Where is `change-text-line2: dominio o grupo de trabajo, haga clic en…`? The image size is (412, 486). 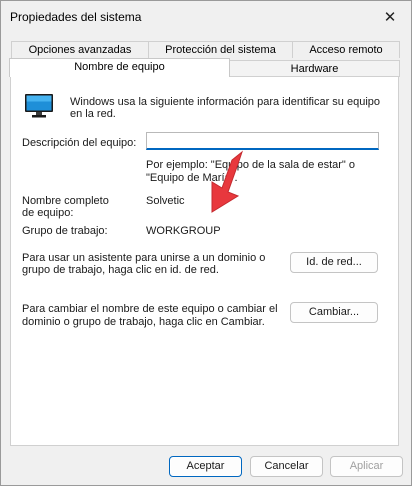 change-text-line2: dominio o grupo de trabajo, haga clic en… is located at coordinates (143, 322).